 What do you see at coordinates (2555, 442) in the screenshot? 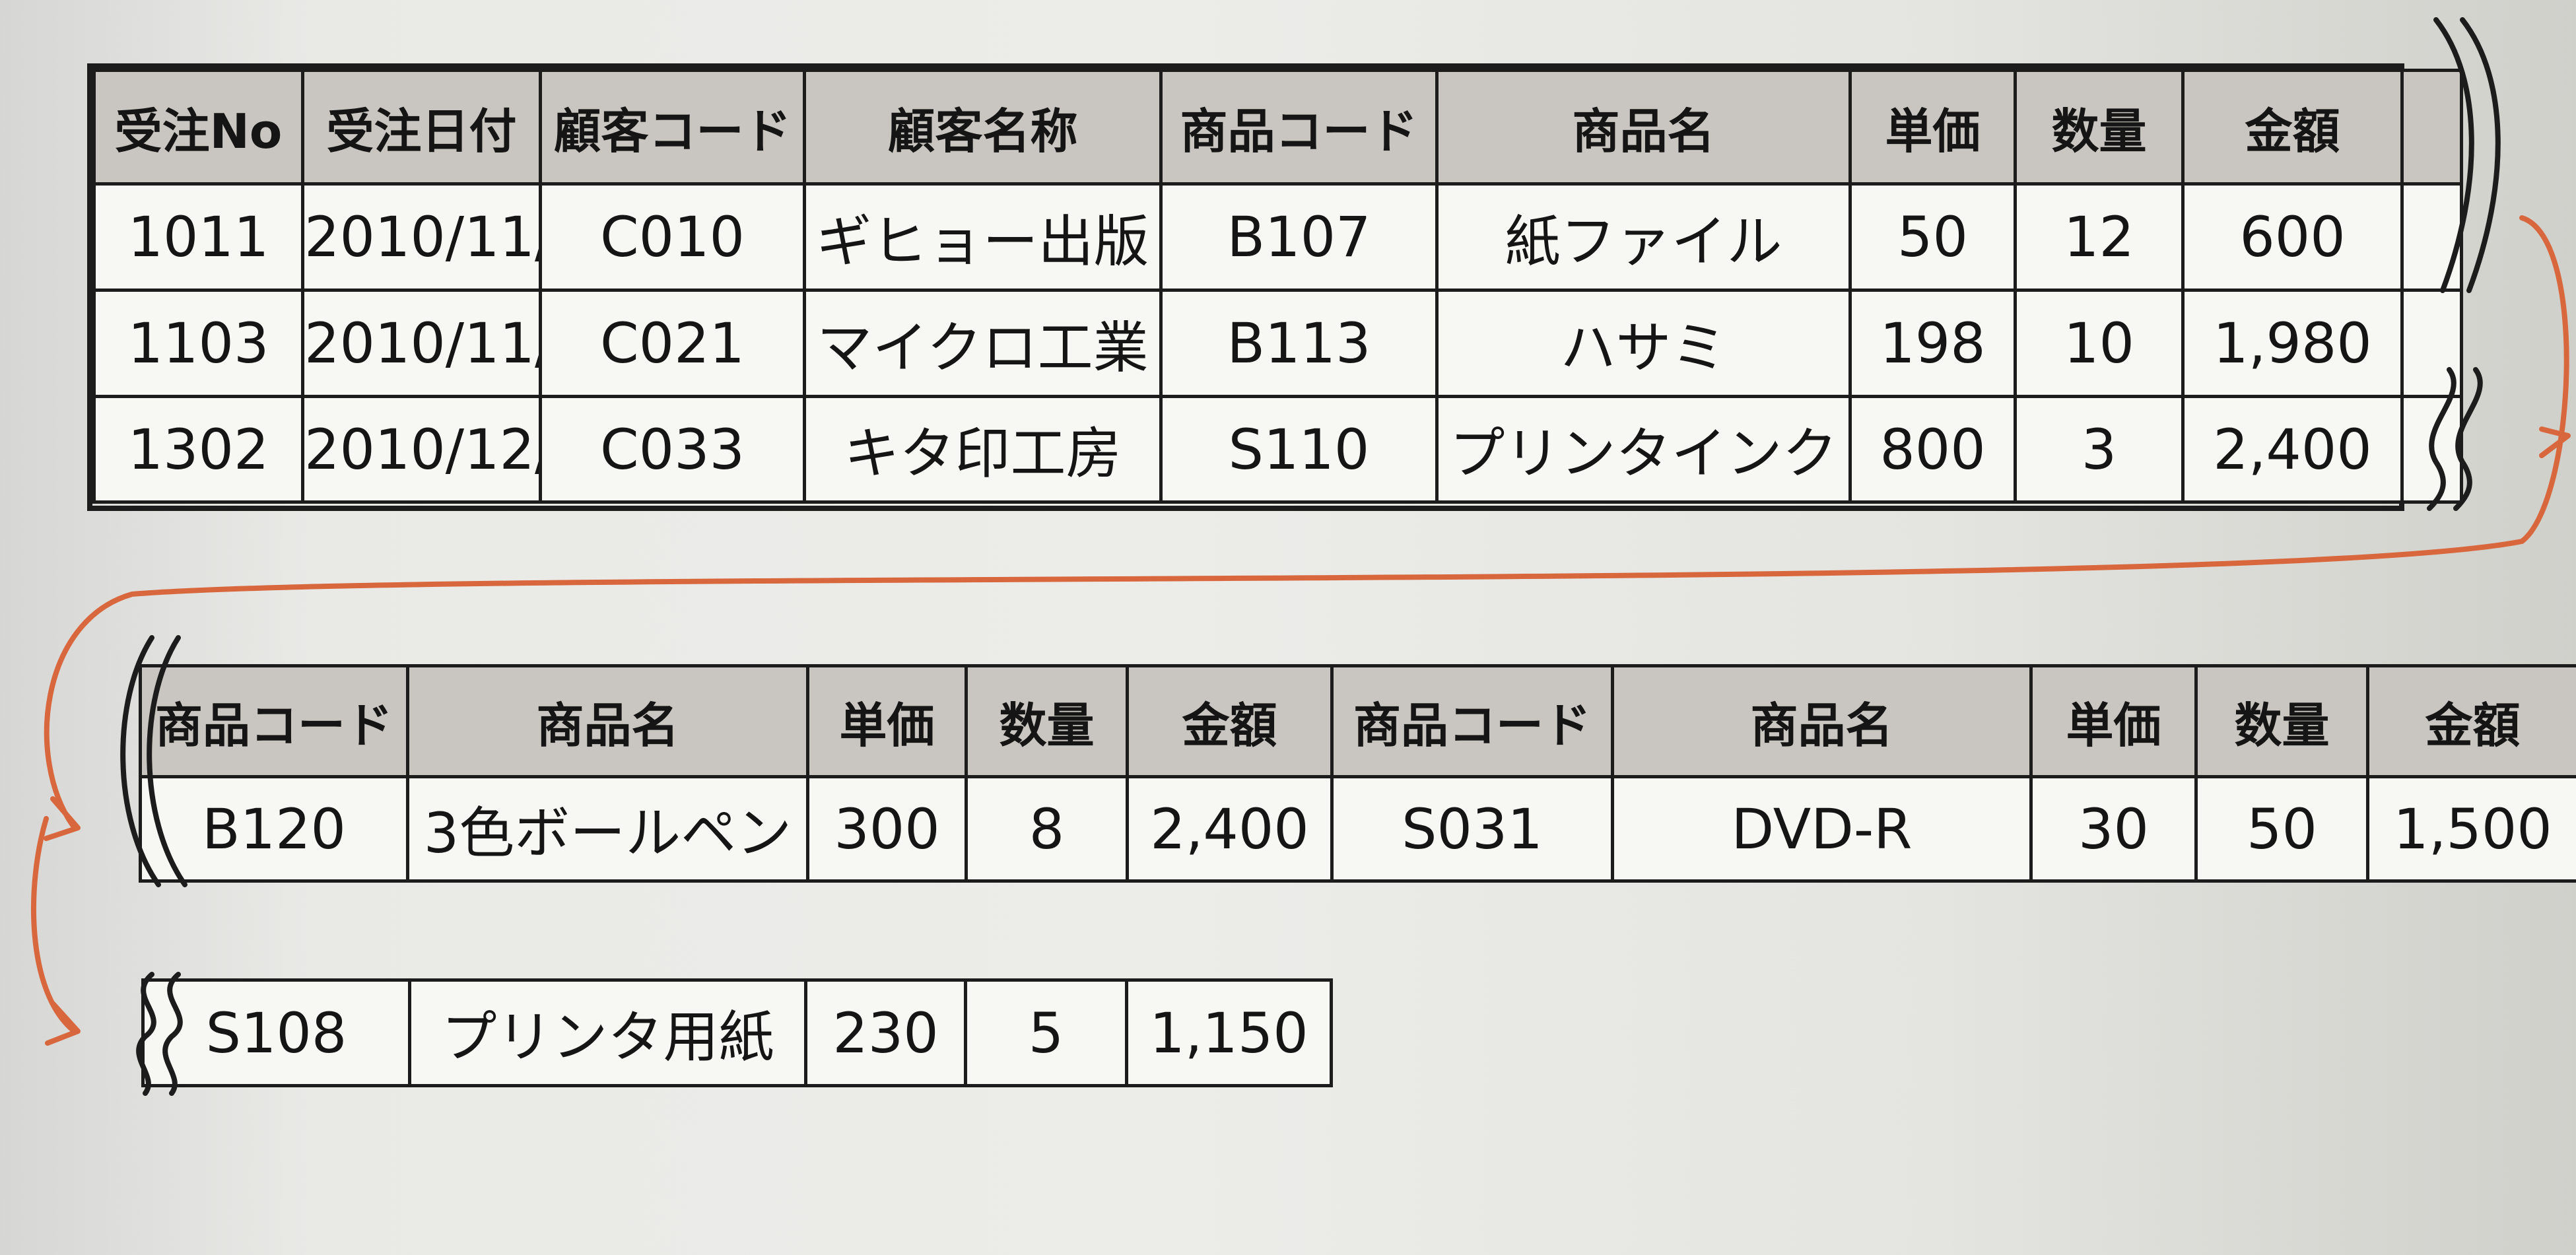
I see `arrowhead-icon` at bounding box center [2555, 442].